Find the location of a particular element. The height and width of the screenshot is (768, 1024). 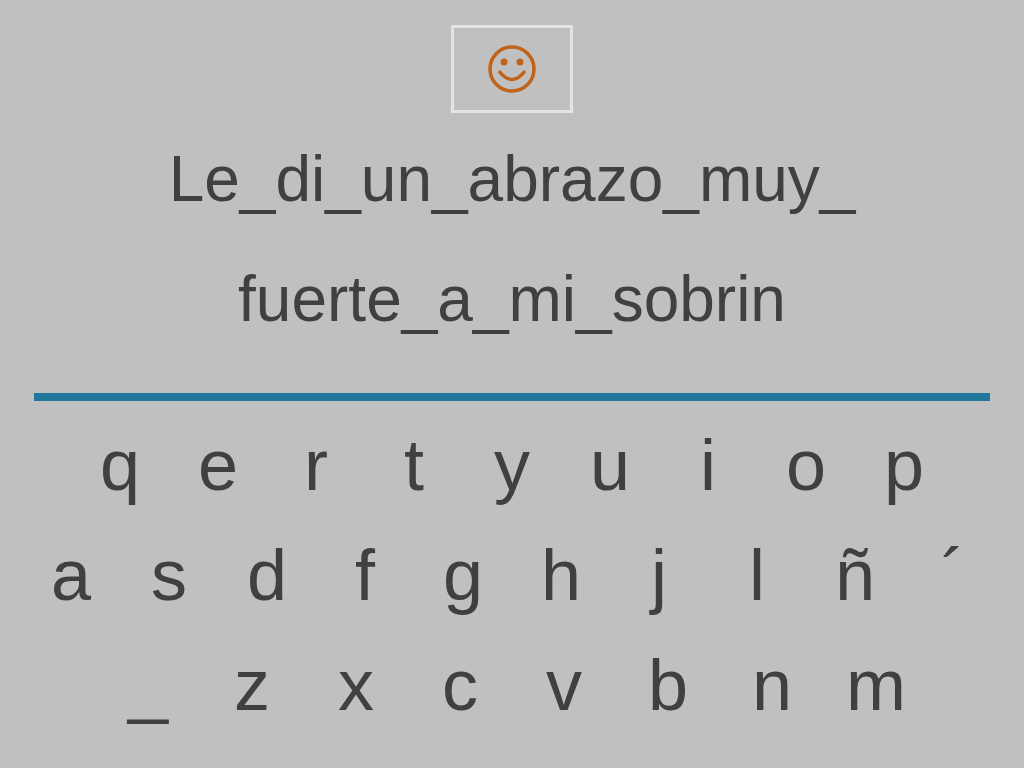

key-button: _ is located at coordinates (148, 685).